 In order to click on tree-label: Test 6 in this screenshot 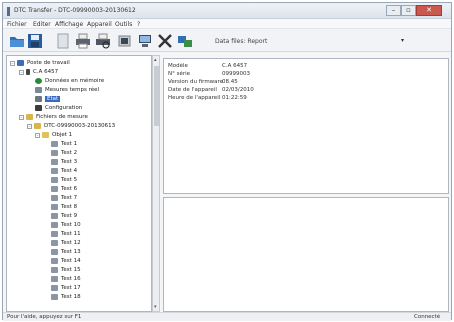, I will do `click(69, 189)`.